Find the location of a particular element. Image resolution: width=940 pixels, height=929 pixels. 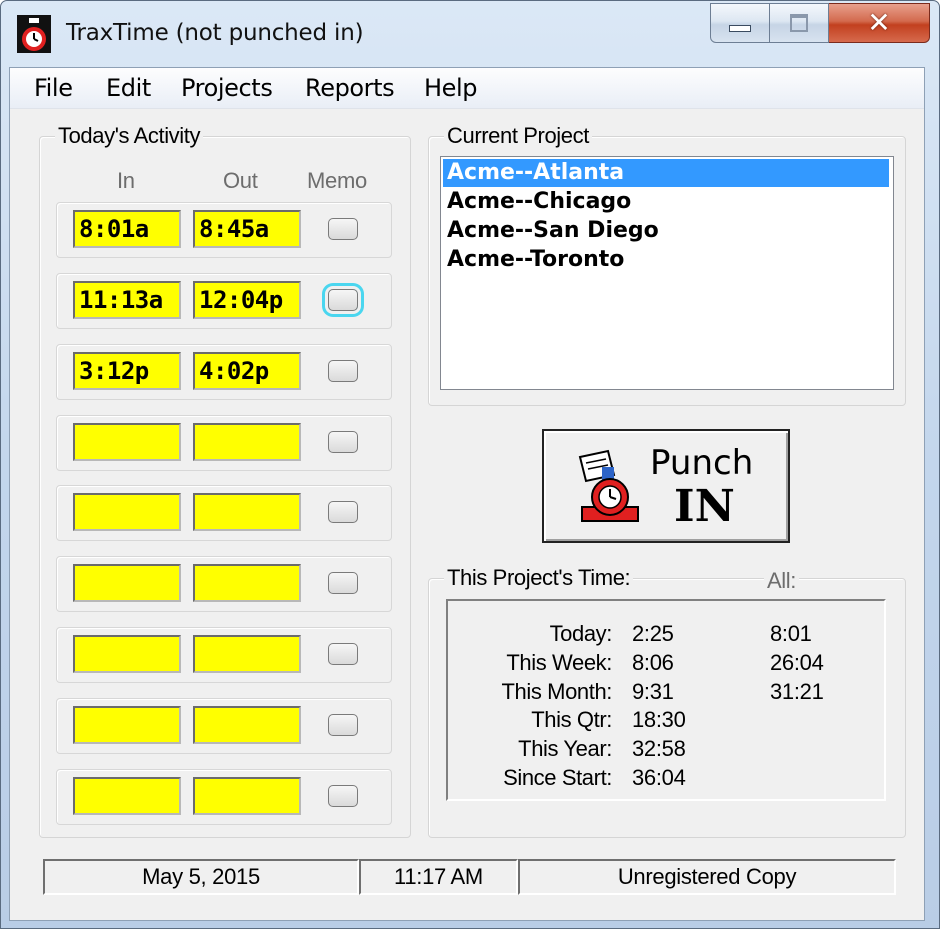

column-header-memo: Memo is located at coordinates (337, 180).